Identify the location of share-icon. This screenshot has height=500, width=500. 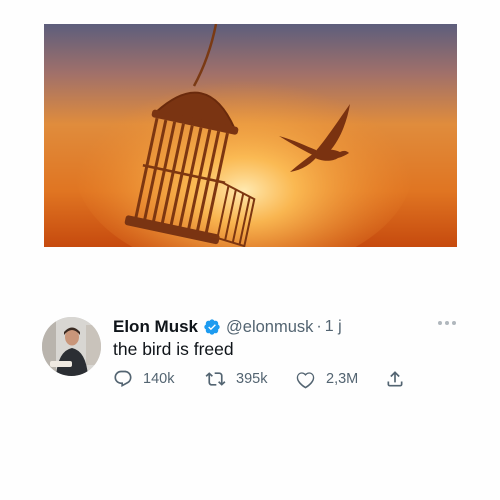
(395, 379).